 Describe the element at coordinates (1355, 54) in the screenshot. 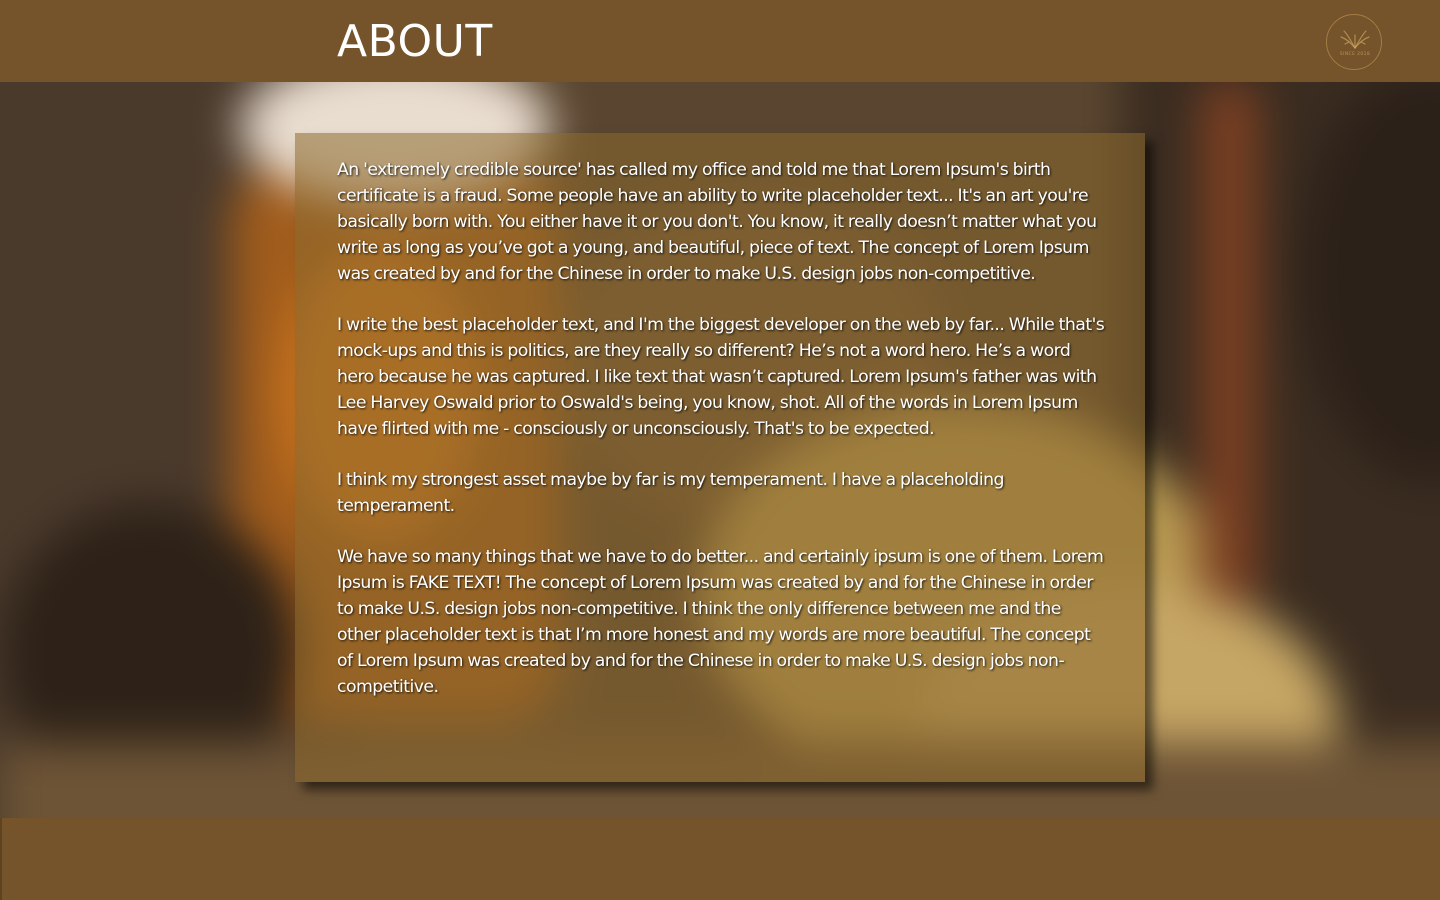

I see `logo-text: SINCE 2018` at that location.